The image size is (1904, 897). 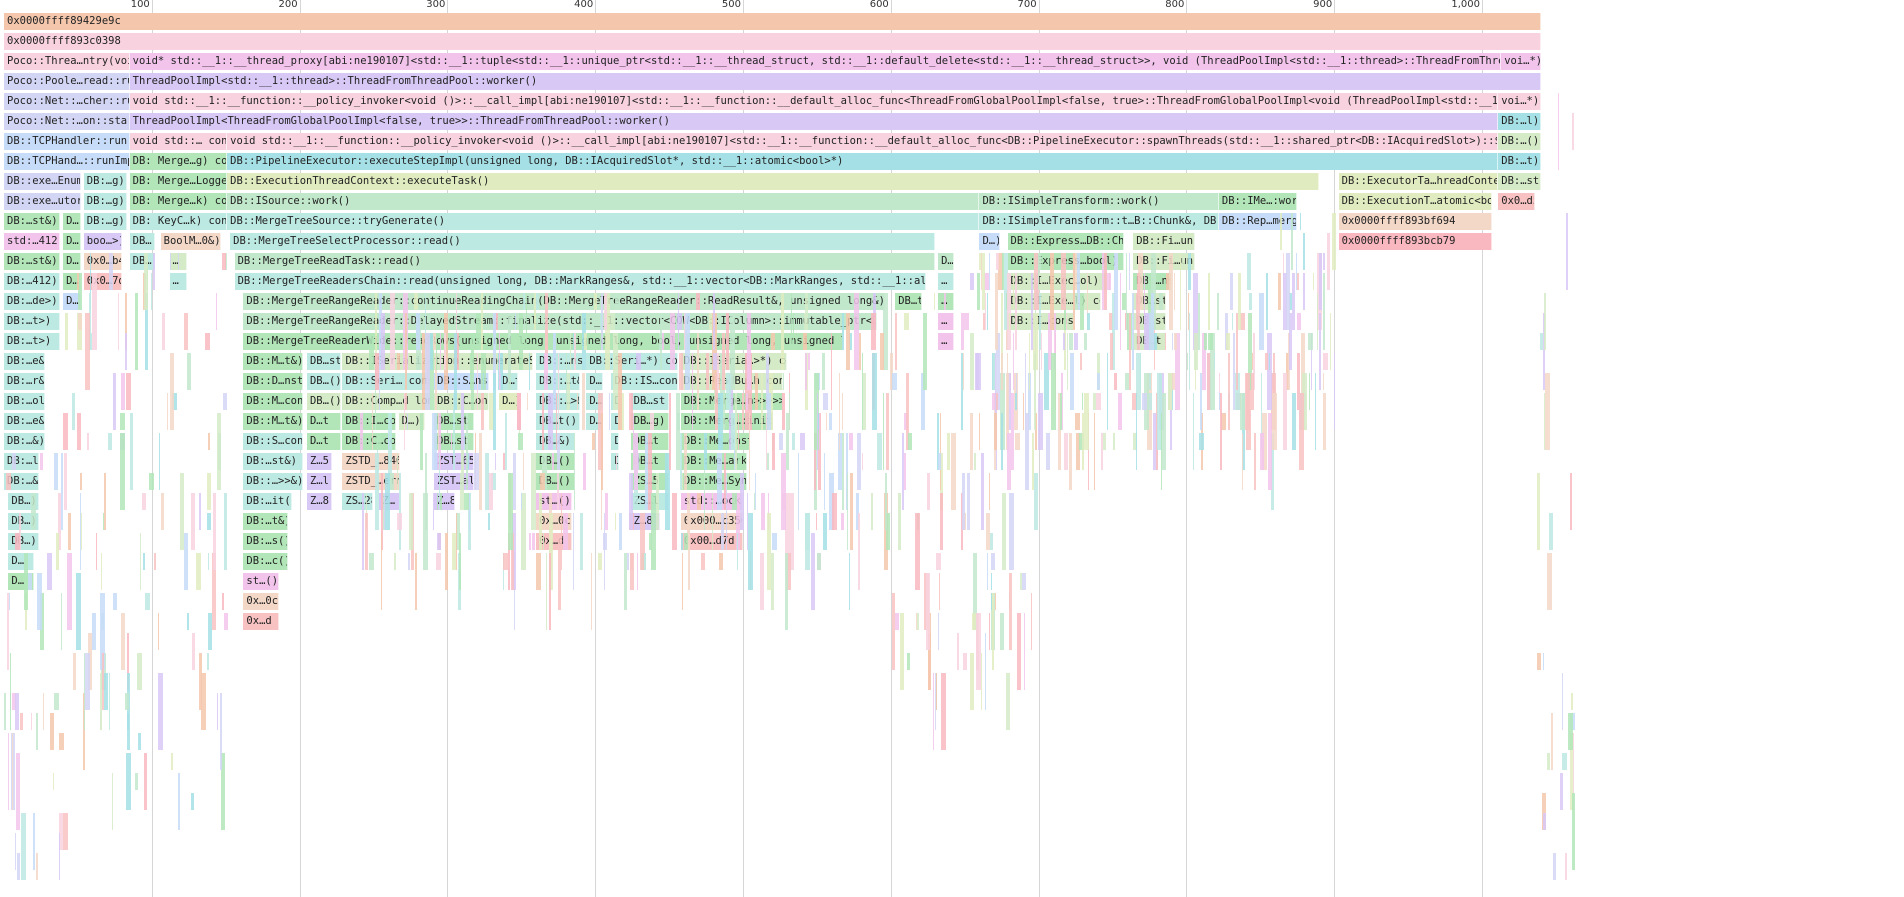 What do you see at coordinates (22, 461) in the screenshot?
I see `stack-frame: DB:…l)` at bounding box center [22, 461].